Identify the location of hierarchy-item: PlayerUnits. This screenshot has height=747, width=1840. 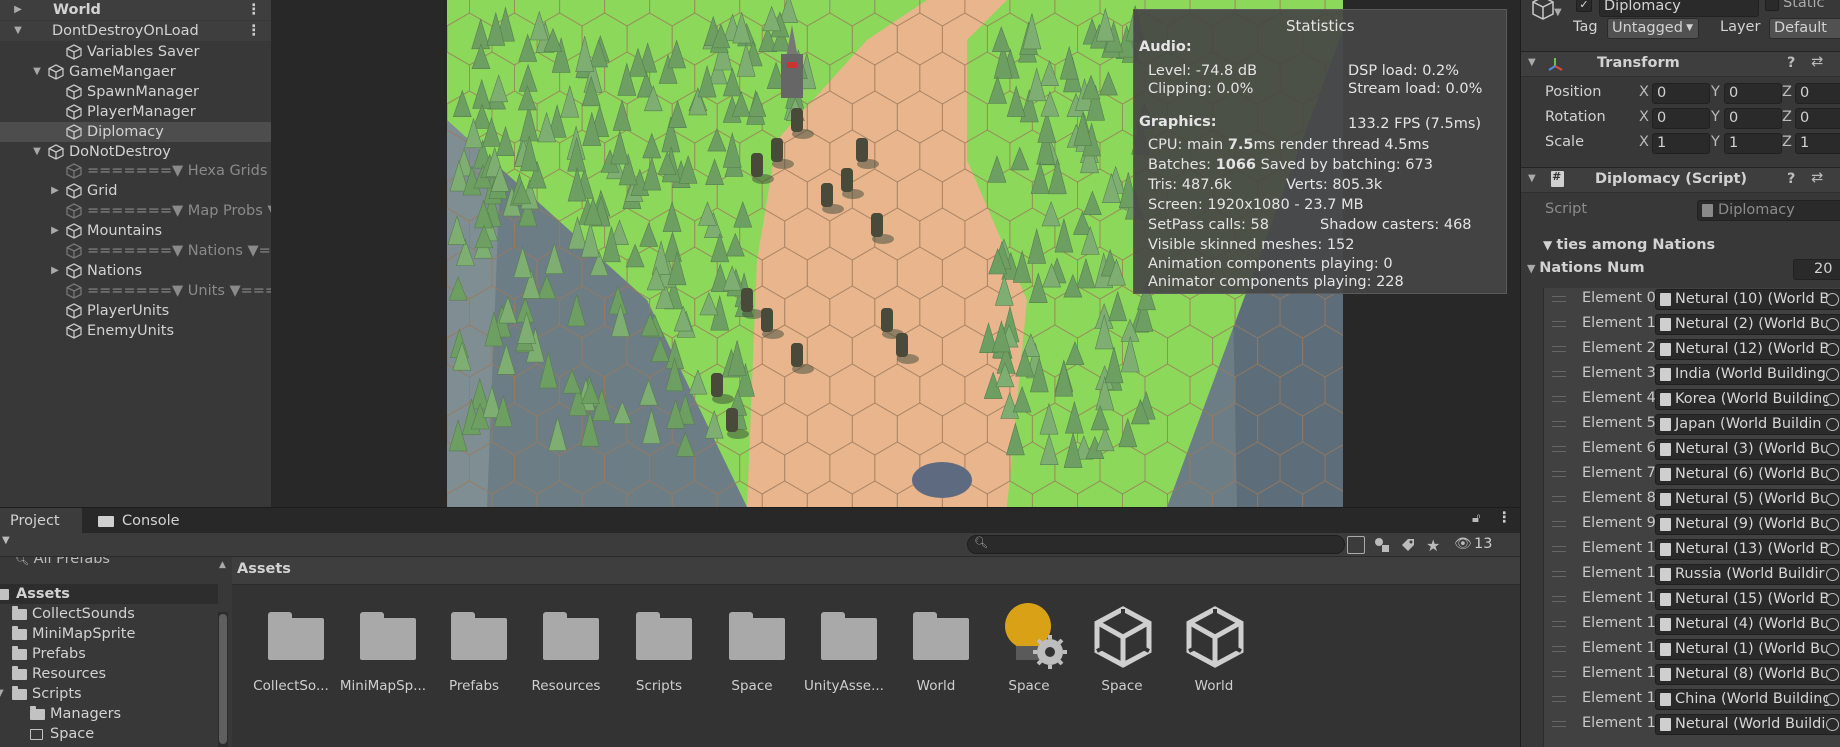
(135, 311).